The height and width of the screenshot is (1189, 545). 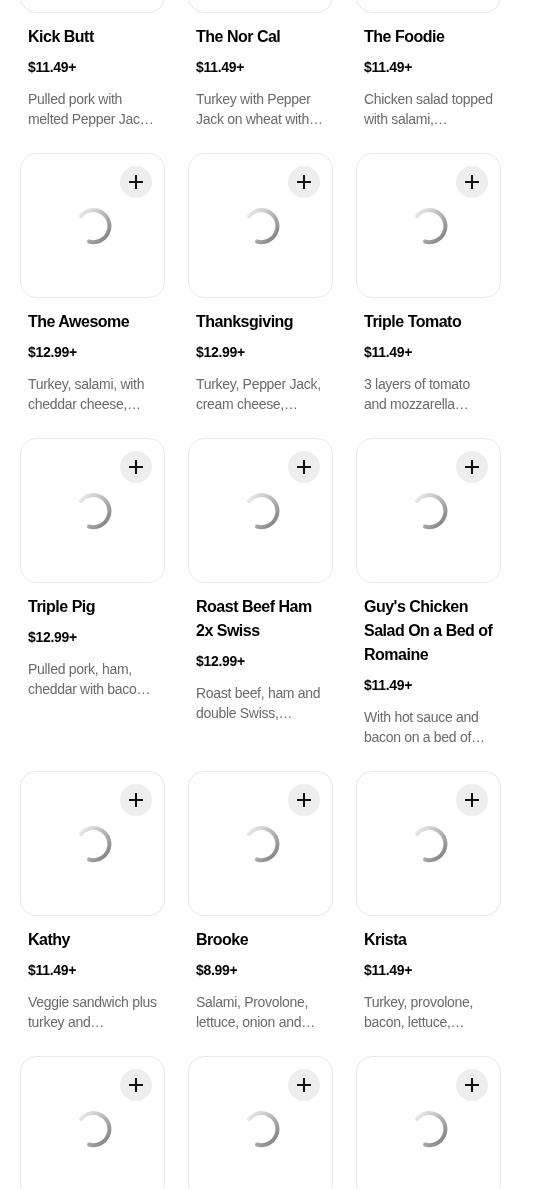 What do you see at coordinates (405, 37) in the screenshot?
I see `item-name: The Foodie` at bounding box center [405, 37].